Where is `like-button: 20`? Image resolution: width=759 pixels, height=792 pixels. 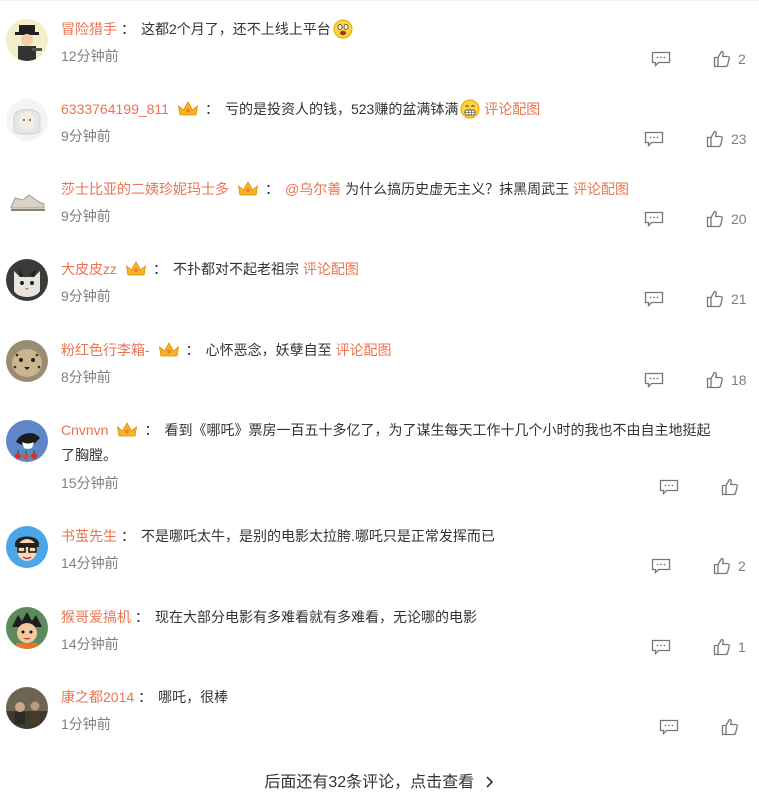 like-button: 20 is located at coordinates (726, 219).